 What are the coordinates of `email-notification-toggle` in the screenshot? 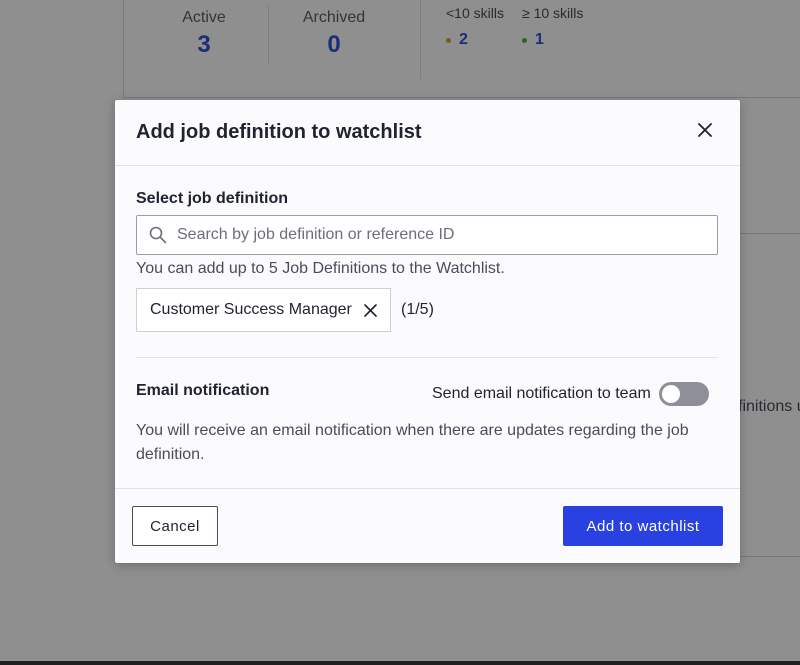 It's located at (683, 394).